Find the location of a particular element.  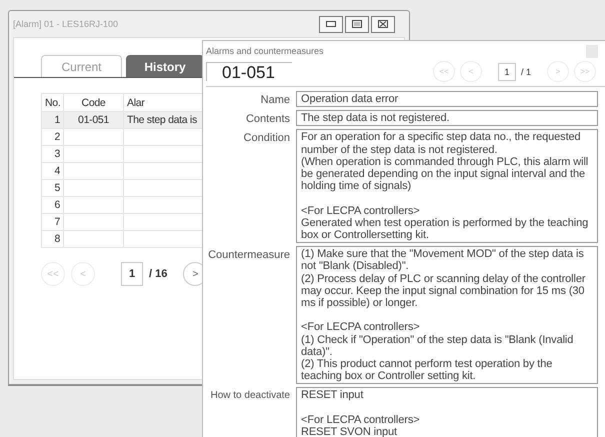

table-cell: 6 is located at coordinates (53, 205).